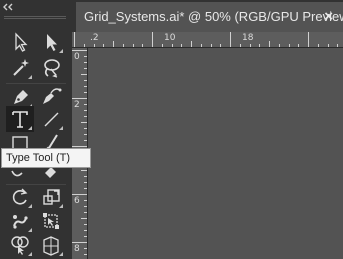 The image size is (343, 259). I want to click on free-transform-tool, so click(51, 221).